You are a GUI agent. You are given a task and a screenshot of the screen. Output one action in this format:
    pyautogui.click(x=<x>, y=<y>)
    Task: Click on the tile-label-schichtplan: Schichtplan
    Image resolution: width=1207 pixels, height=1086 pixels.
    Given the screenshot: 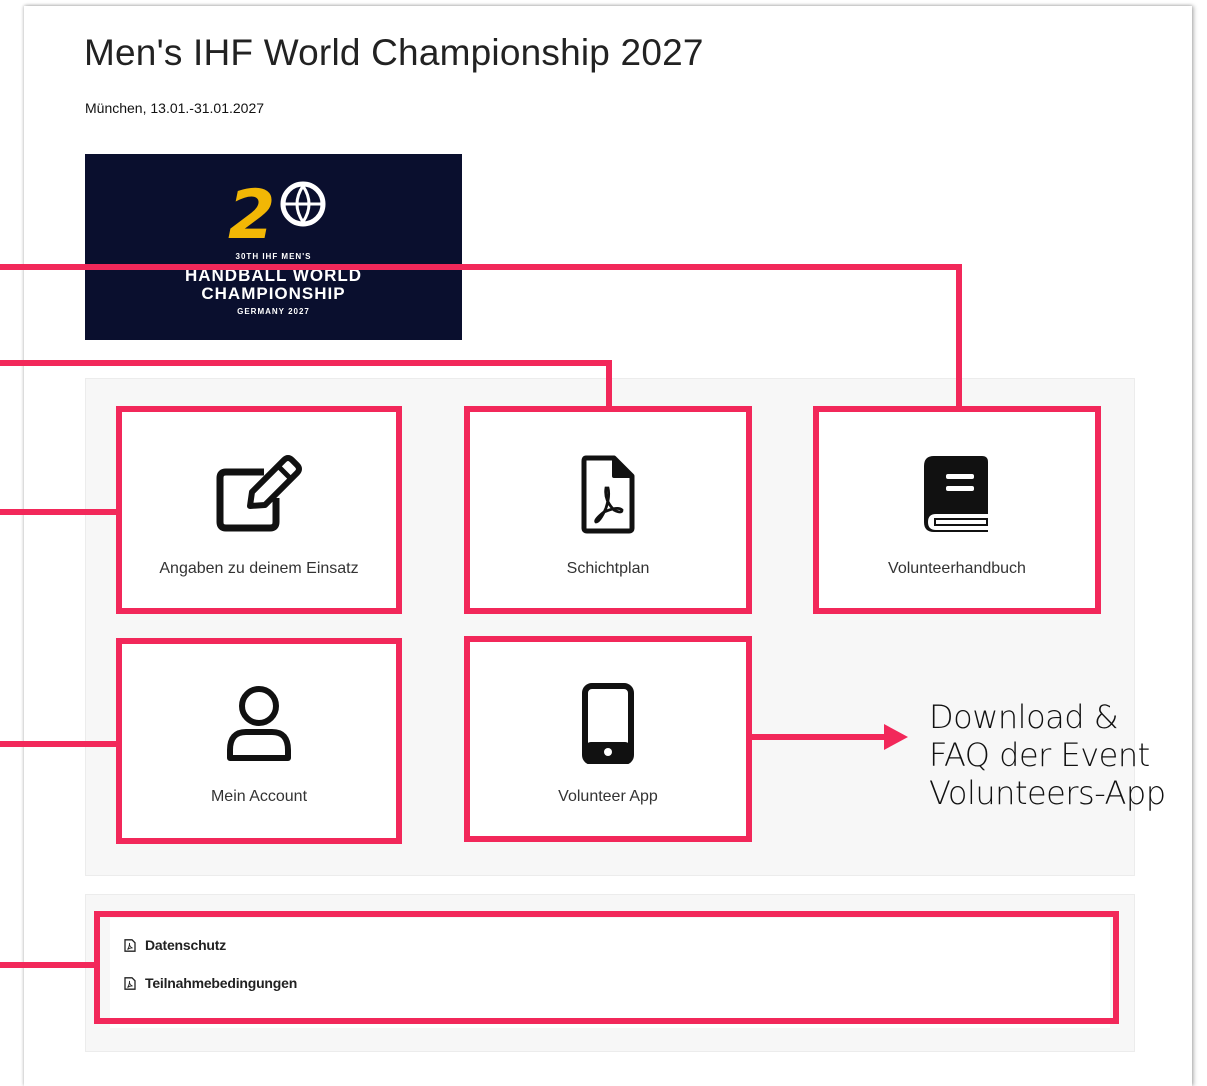 What is the action you would take?
    pyautogui.click(x=608, y=568)
    